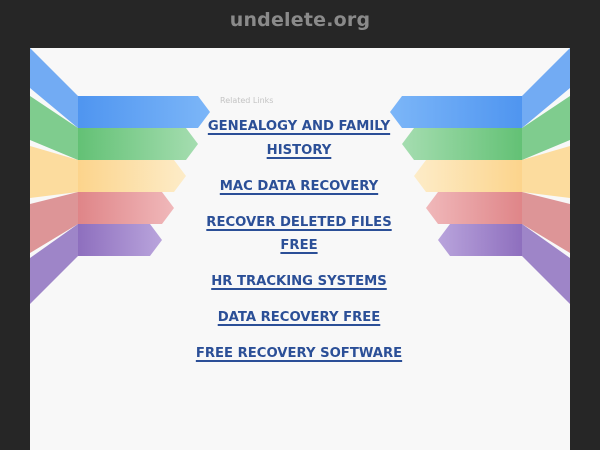  Describe the element at coordinates (299, 318) in the screenshot. I see `related-link: DATA RECOVERY FREE` at that location.